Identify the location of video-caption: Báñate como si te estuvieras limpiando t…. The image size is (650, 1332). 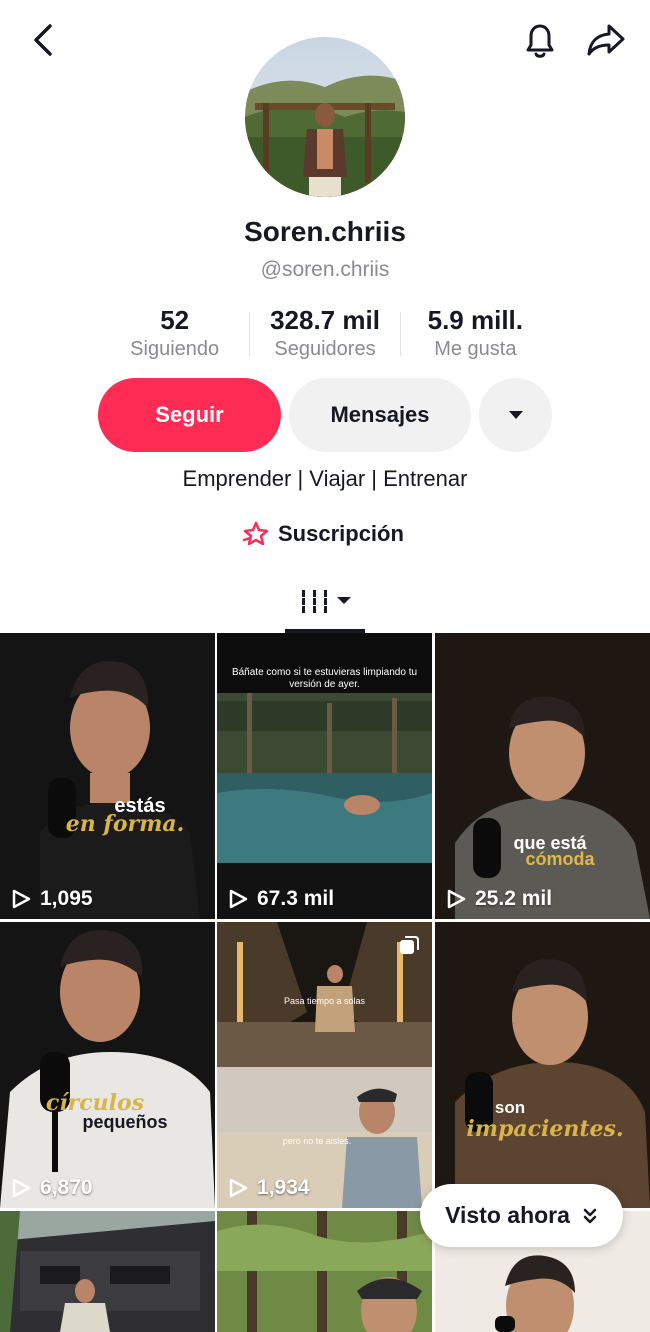
(324, 678).